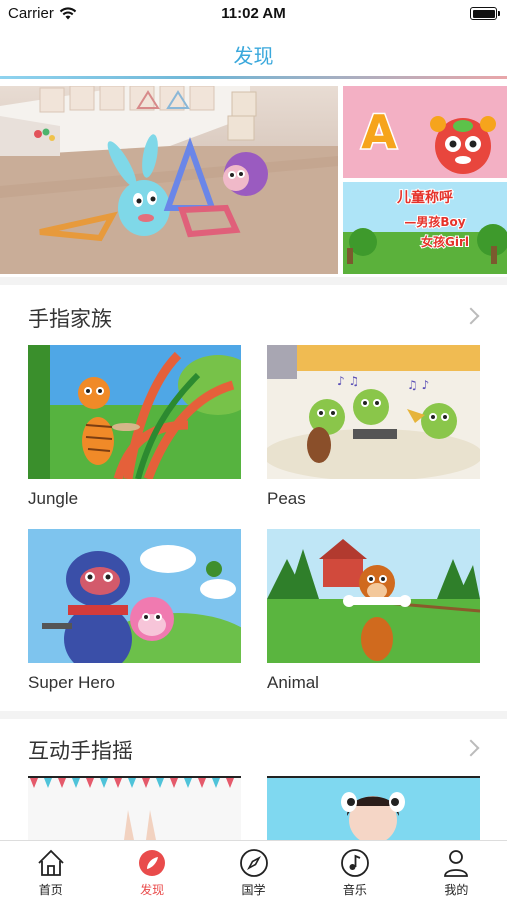 The height and width of the screenshot is (900, 507). I want to click on banner-side-title: 儿童称呼, so click(424, 197).